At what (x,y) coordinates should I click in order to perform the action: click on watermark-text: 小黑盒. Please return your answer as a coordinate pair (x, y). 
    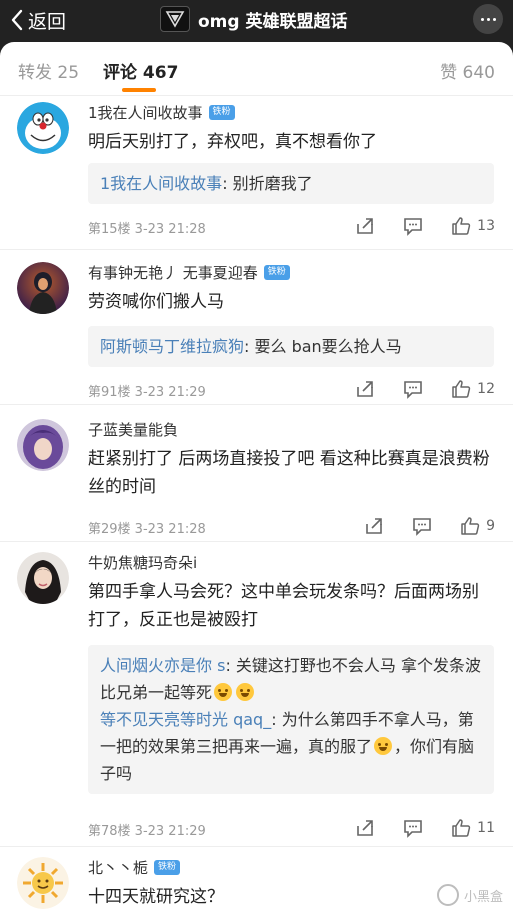
    Looking at the image, I should click on (483, 897).